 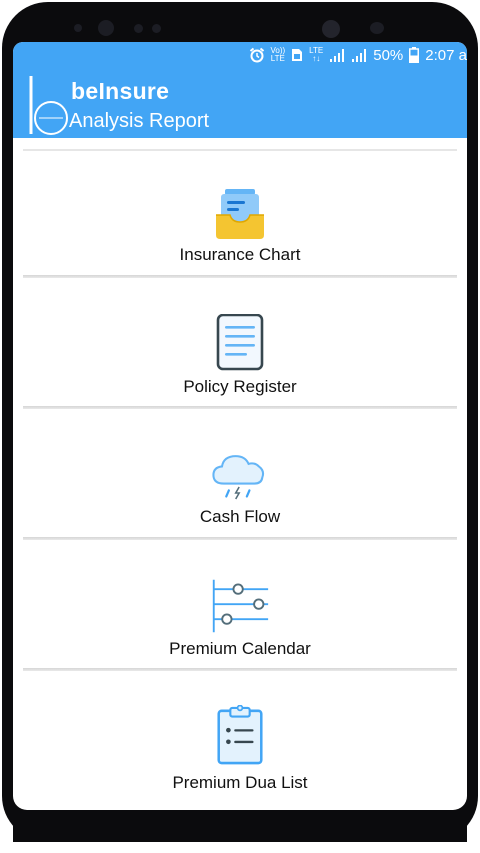 I want to click on menu-item-policy-register: Policy Register, so click(x=240, y=343).